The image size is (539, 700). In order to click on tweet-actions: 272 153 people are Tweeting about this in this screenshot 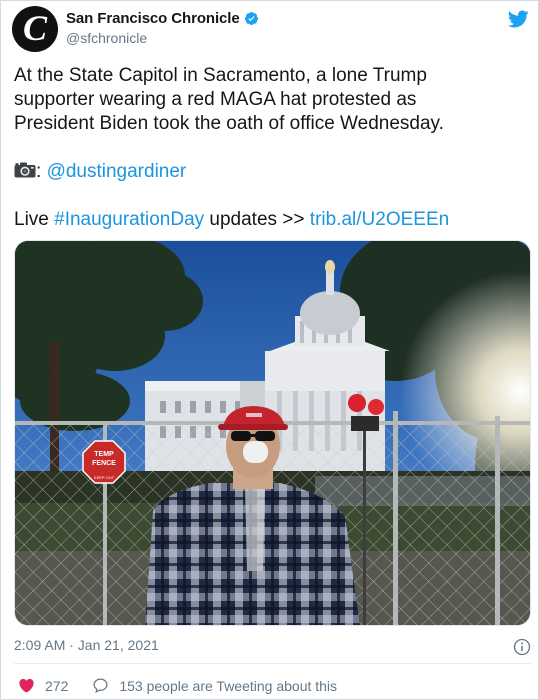, I will do `click(177, 685)`.